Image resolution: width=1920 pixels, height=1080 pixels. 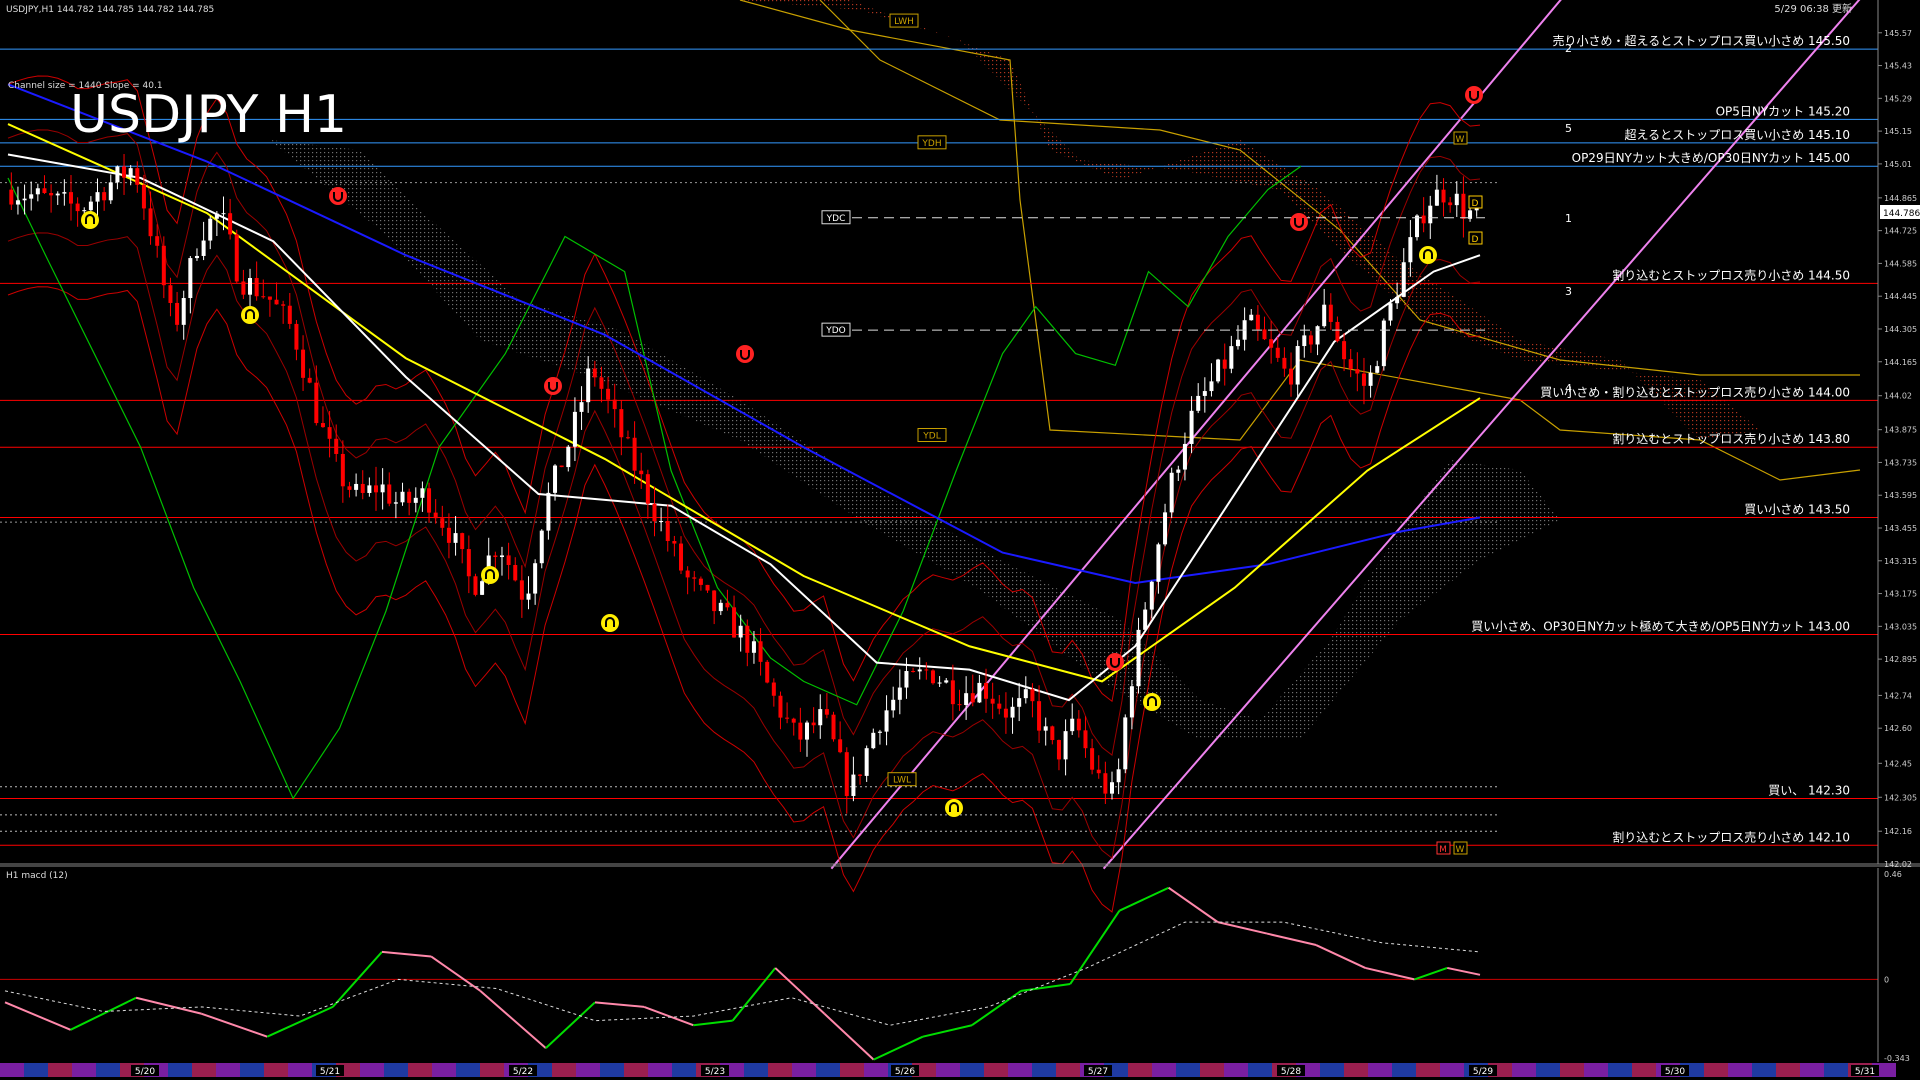 I want to click on y-tick-label: 143.735, so click(x=1900, y=462).